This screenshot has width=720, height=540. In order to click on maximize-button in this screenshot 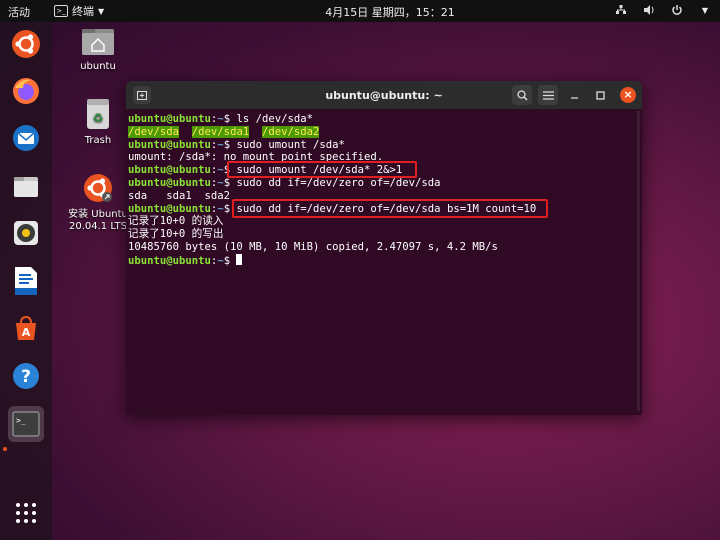, I will do `click(600, 95)`.